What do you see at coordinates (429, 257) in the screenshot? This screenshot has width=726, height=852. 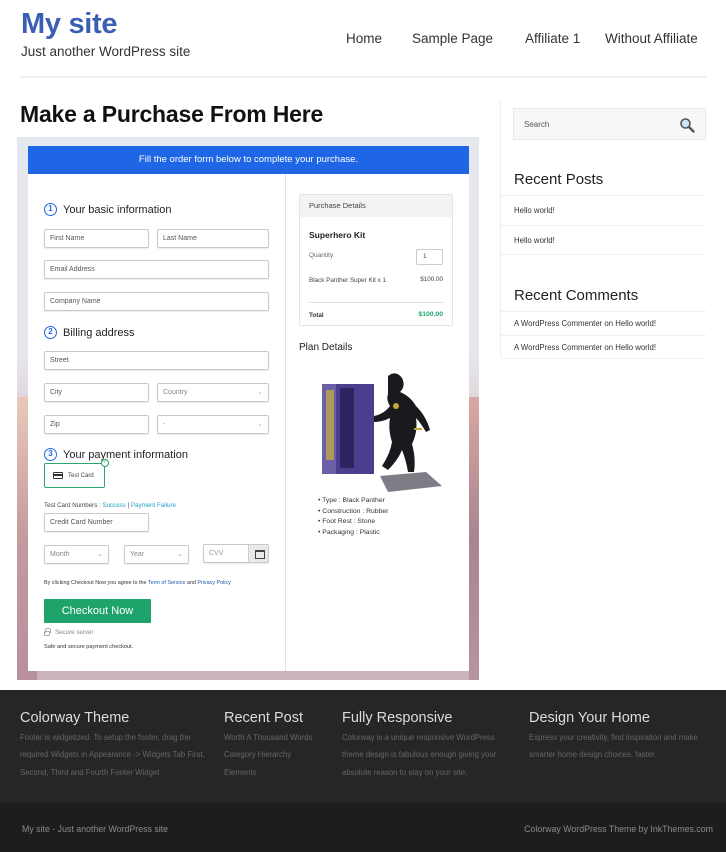 I see `quantity-input: 1` at bounding box center [429, 257].